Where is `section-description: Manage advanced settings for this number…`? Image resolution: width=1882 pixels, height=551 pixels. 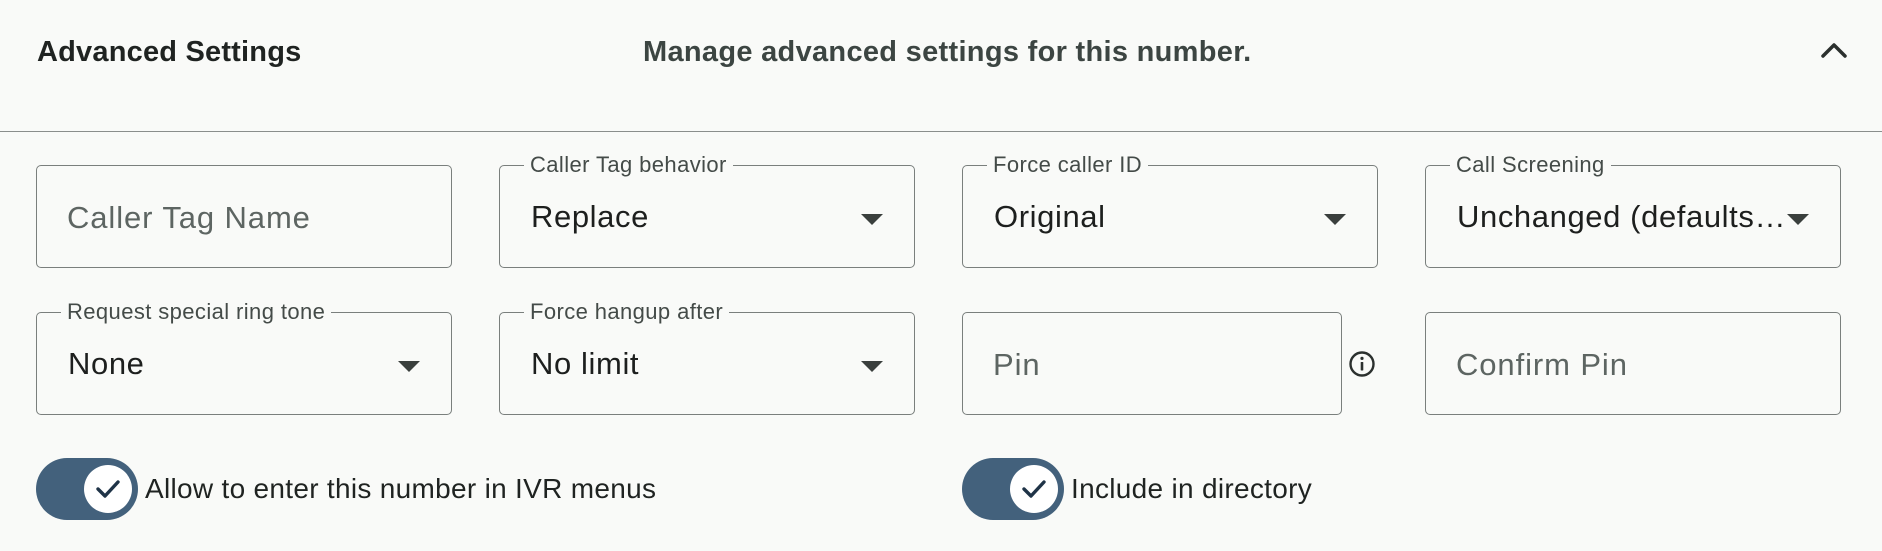 section-description: Manage advanced settings for this number… is located at coordinates (947, 52).